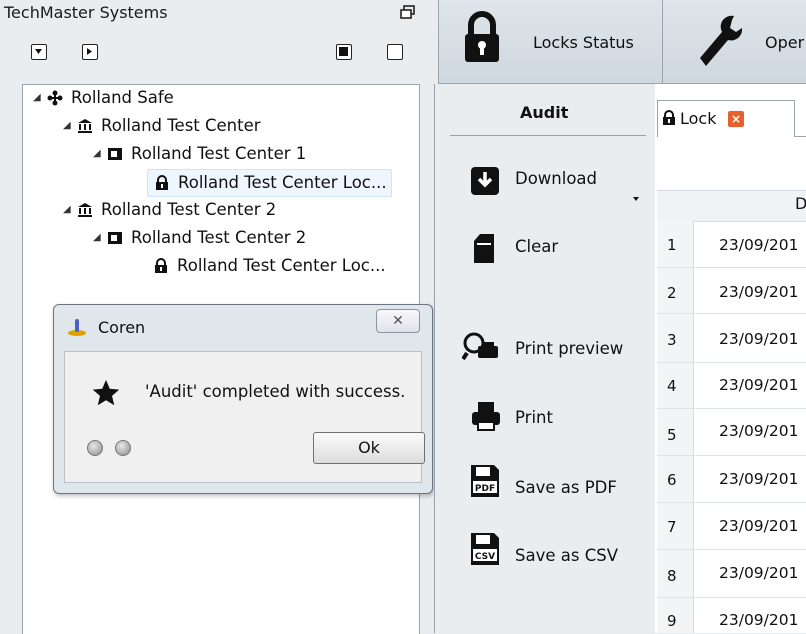 Image resolution: width=806 pixels, height=634 pixels. I want to click on dropdown-arrow-icon, so click(636, 199).